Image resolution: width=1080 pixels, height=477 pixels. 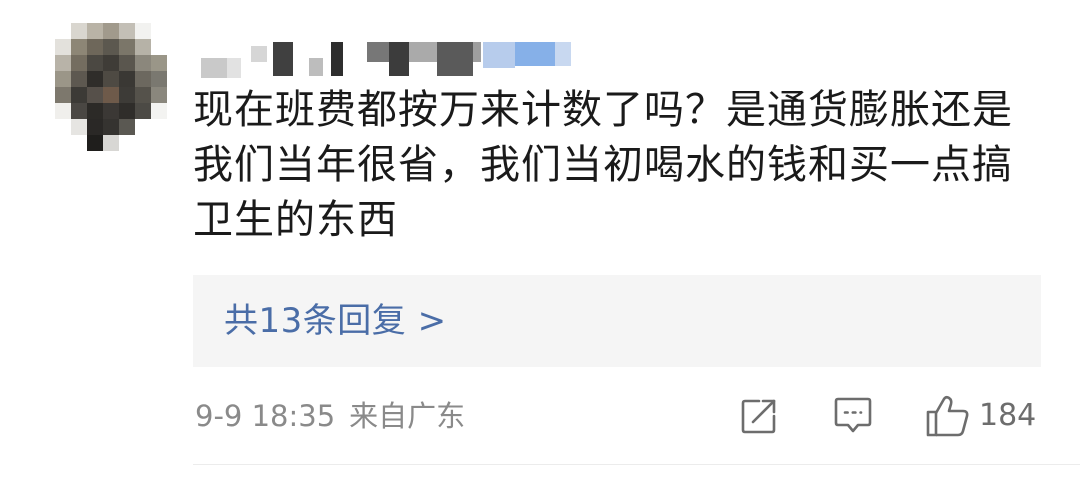 I want to click on view-replies-link: 共13条回复 >, so click(x=335, y=321).